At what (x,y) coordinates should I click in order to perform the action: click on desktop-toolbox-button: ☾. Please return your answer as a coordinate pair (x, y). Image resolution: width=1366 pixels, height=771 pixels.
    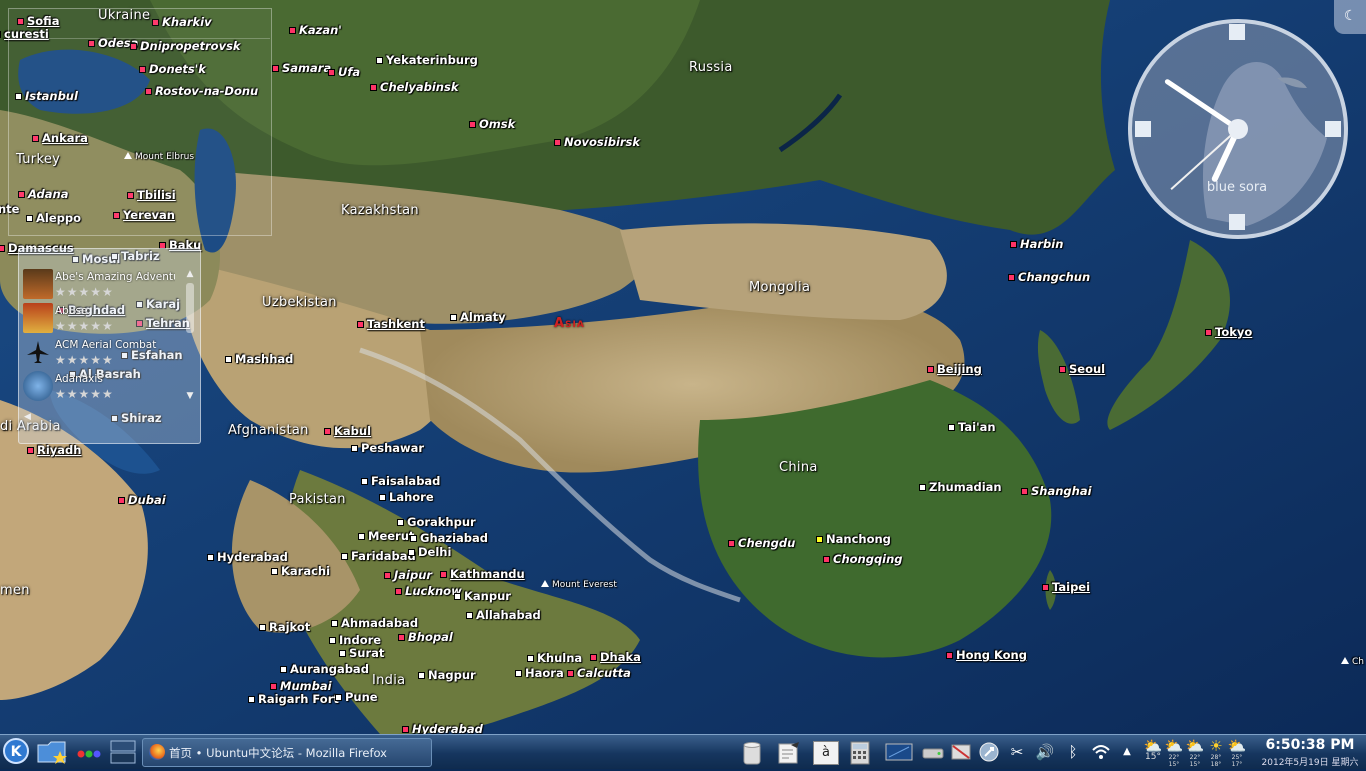
    Looking at the image, I should click on (1350, 17).